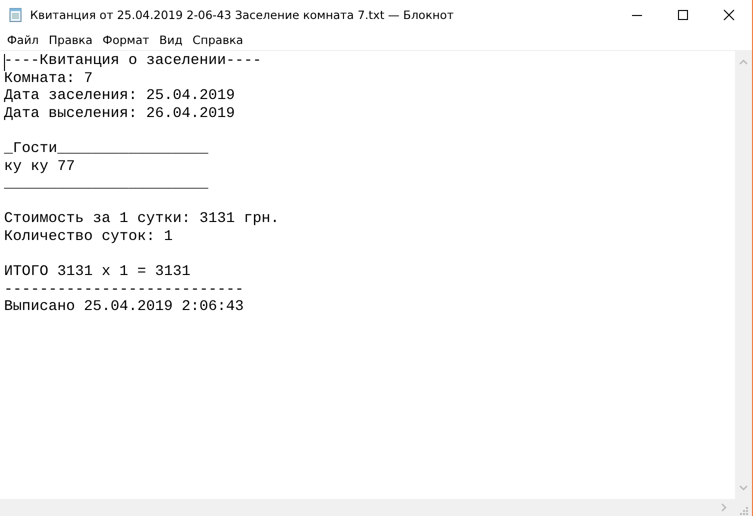 This screenshot has width=753, height=516. What do you see at coordinates (242, 15) in the screenshot?
I see `window-title: Квитанция от 25.04.2019 2-06-43 Заселение комната 7.txt — Блокнот` at bounding box center [242, 15].